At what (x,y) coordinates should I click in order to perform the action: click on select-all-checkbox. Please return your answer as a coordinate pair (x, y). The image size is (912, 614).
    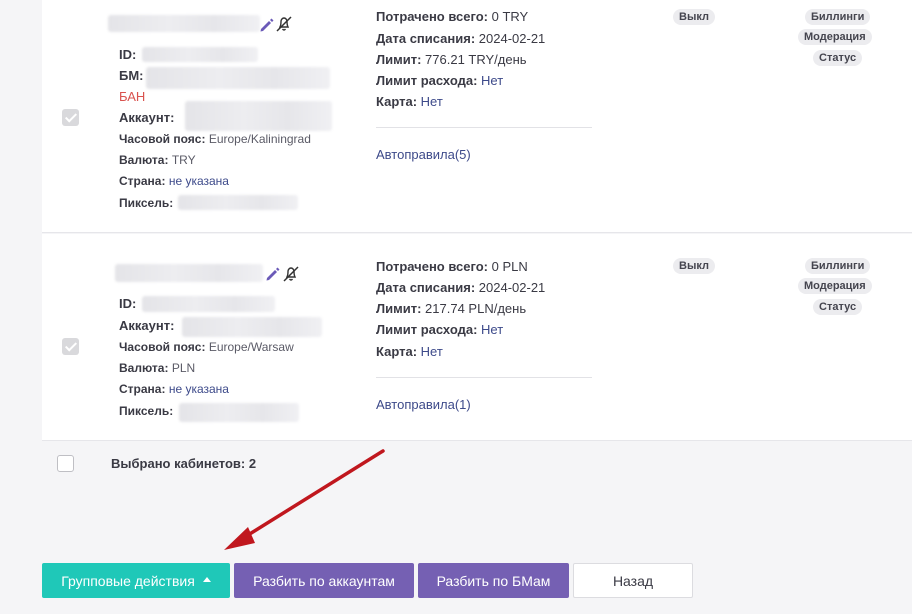
    Looking at the image, I should click on (65, 463).